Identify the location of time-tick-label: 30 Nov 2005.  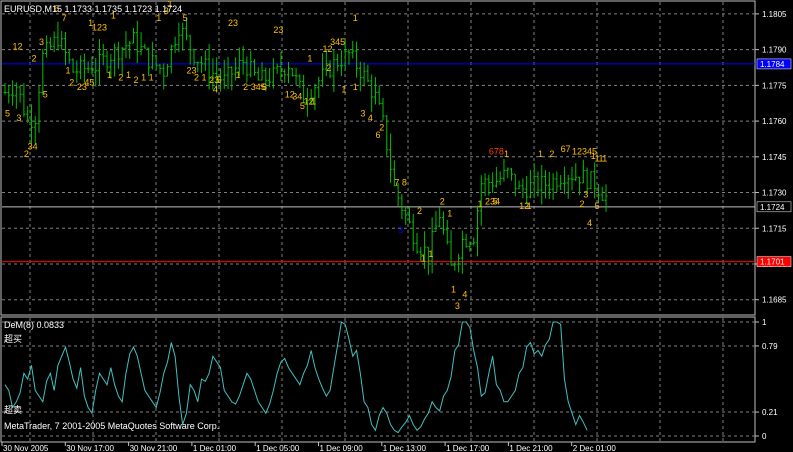
(26, 448).